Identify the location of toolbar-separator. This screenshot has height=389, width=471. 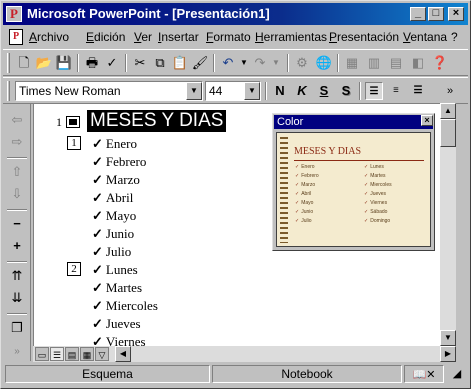
(126, 63).